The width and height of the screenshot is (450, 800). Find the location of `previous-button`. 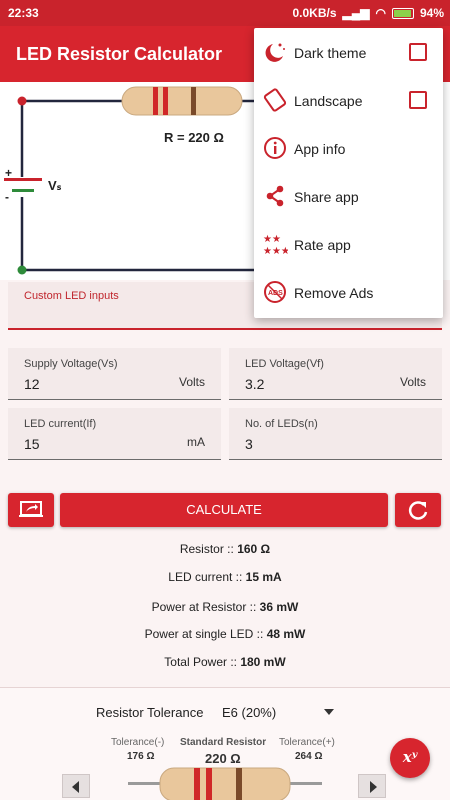

previous-button is located at coordinates (76, 786).